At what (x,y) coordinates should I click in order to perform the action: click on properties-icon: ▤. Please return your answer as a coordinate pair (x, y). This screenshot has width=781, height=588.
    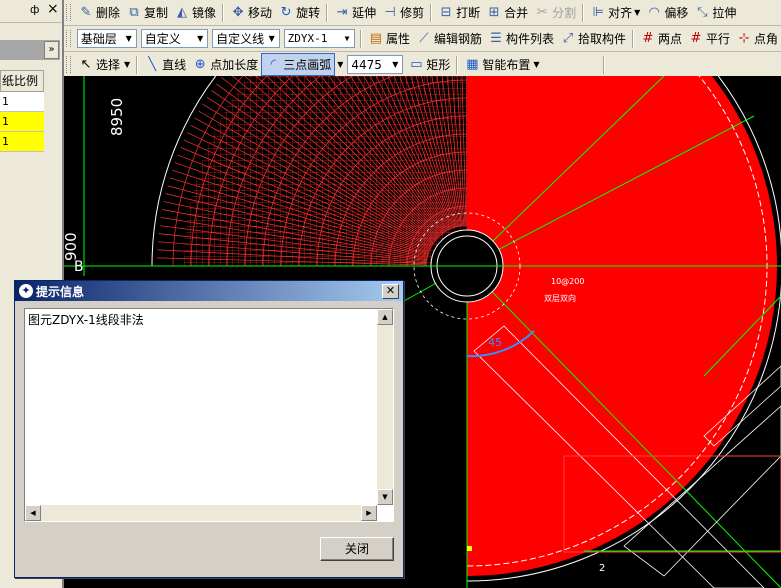
    Looking at the image, I should click on (376, 38).